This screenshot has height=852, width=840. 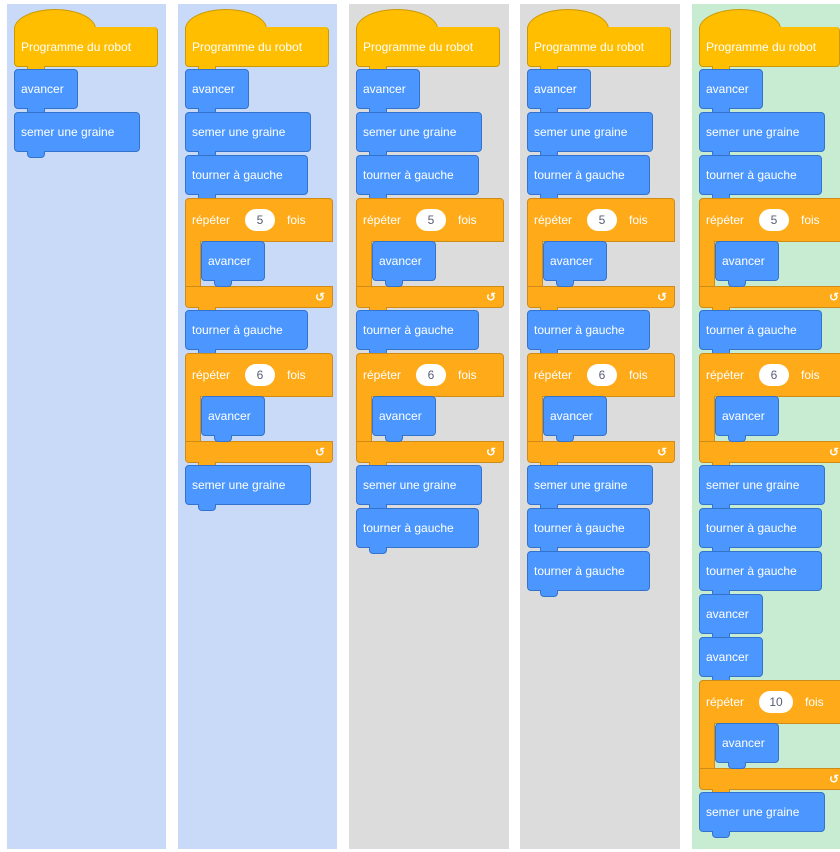 I want to click on repeat-count-input: 10, so click(x=776, y=702).